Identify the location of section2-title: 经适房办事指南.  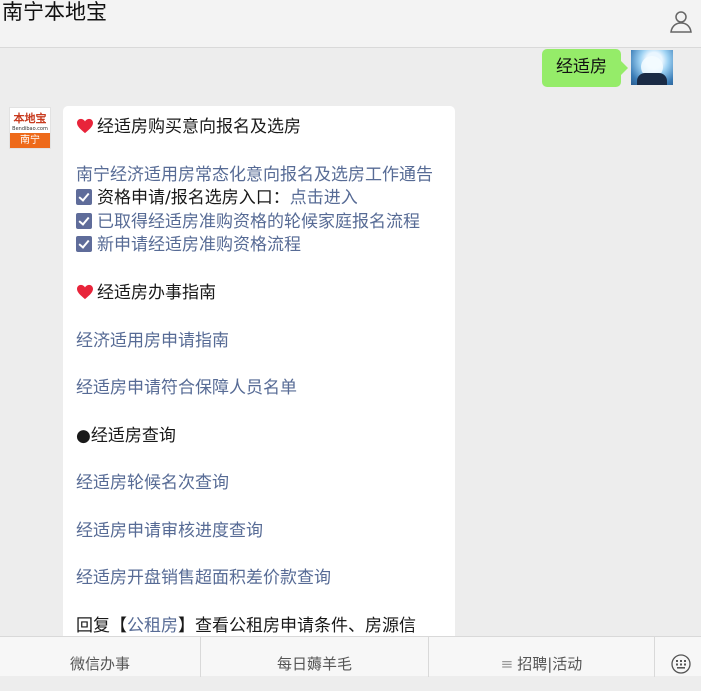
(156, 293).